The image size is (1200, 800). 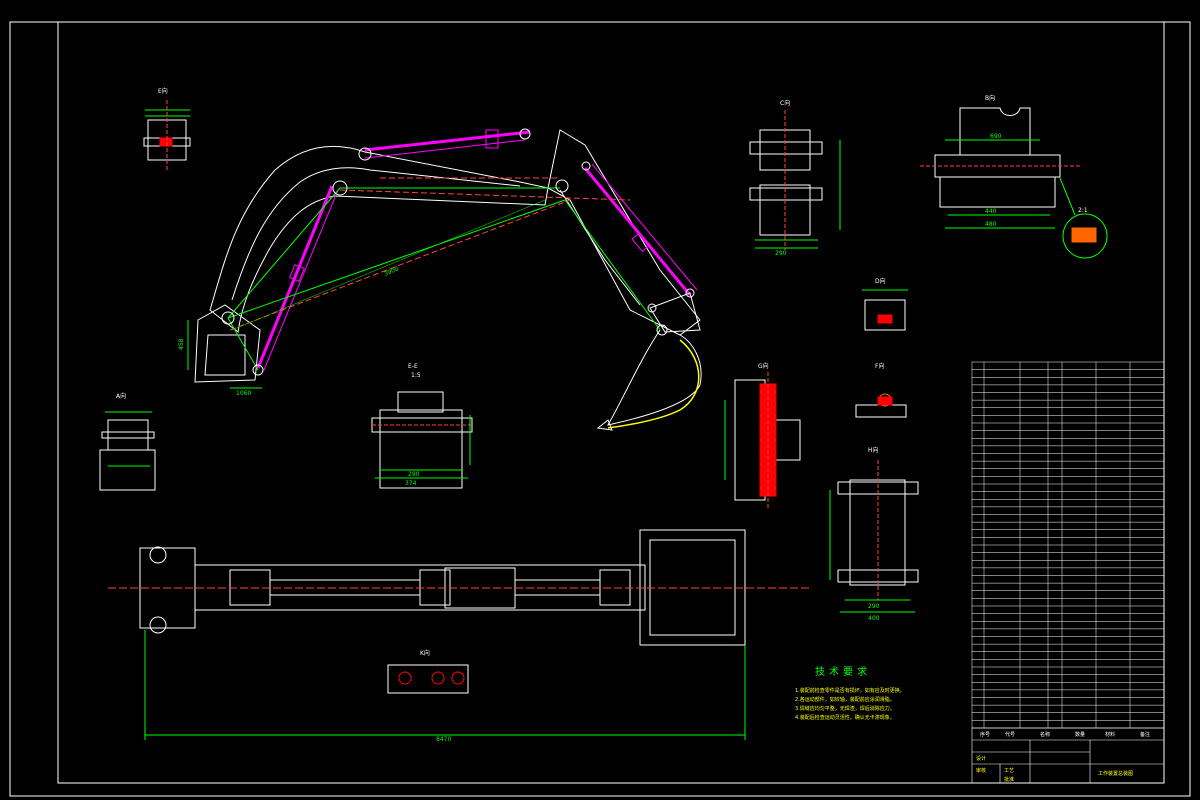 I want to click on boom-outline, so click(x=379, y=239).